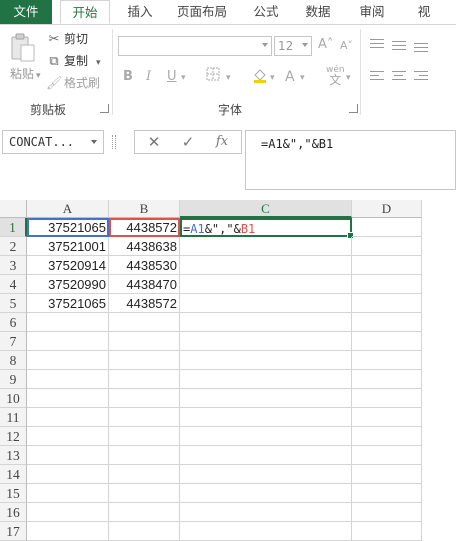 This screenshot has width=456, height=541. What do you see at coordinates (73, 61) in the screenshot?
I see `copy-button: ⧉ 复制 ▾` at bounding box center [73, 61].